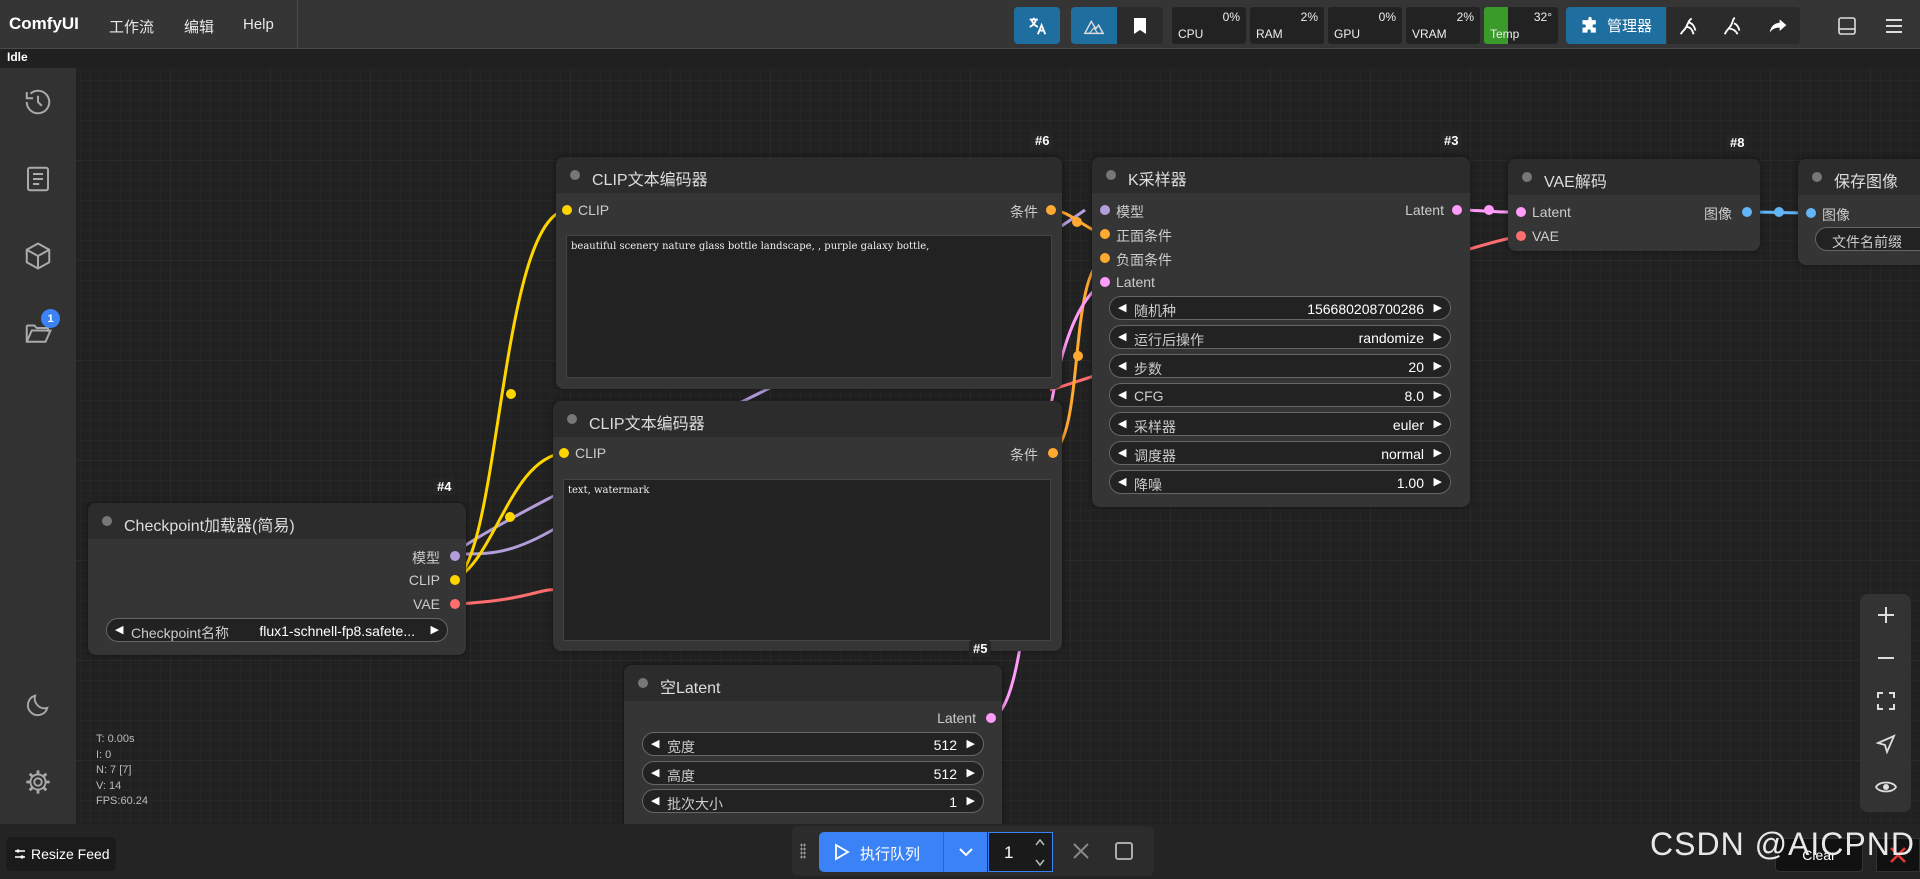 The image size is (1920, 879). I want to click on node-header: 保存图像, so click(1859, 177).